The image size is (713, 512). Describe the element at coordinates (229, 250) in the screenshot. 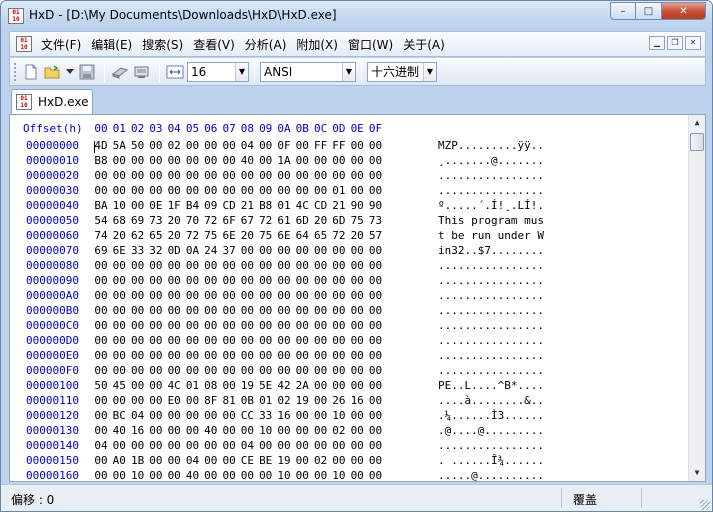

I see `hex-byte: 37` at that location.